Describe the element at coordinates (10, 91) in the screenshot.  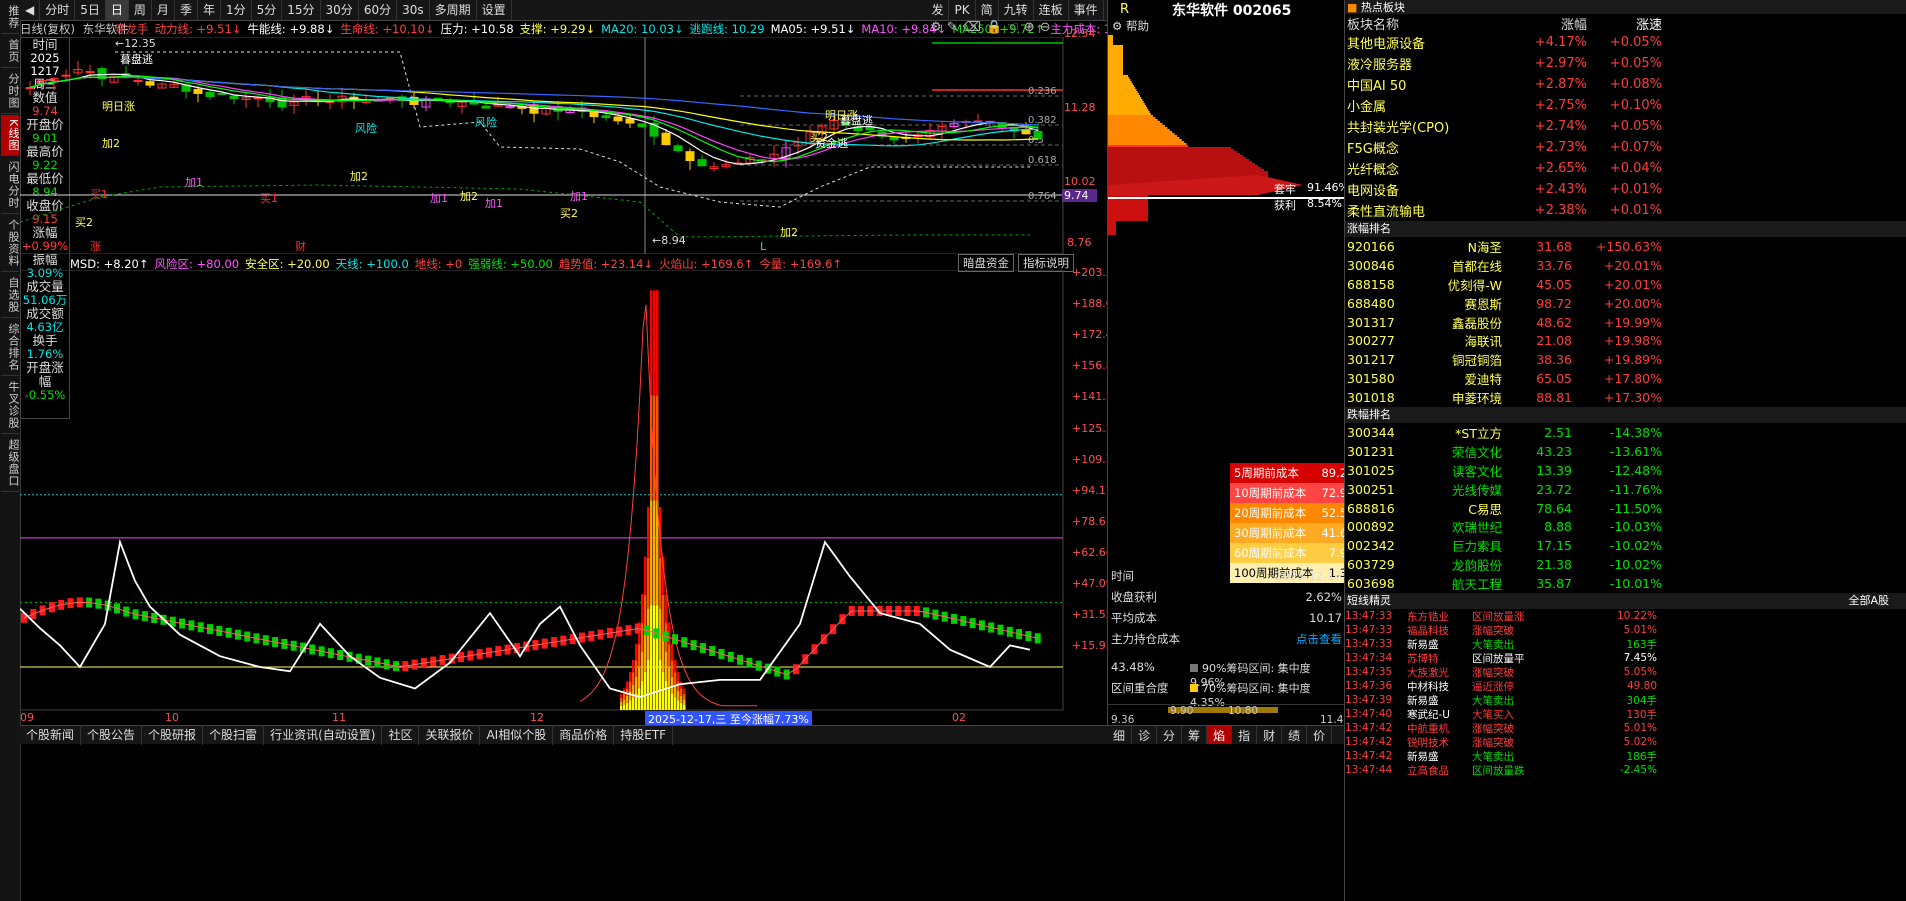
I see `left-tab: 分时图` at that location.